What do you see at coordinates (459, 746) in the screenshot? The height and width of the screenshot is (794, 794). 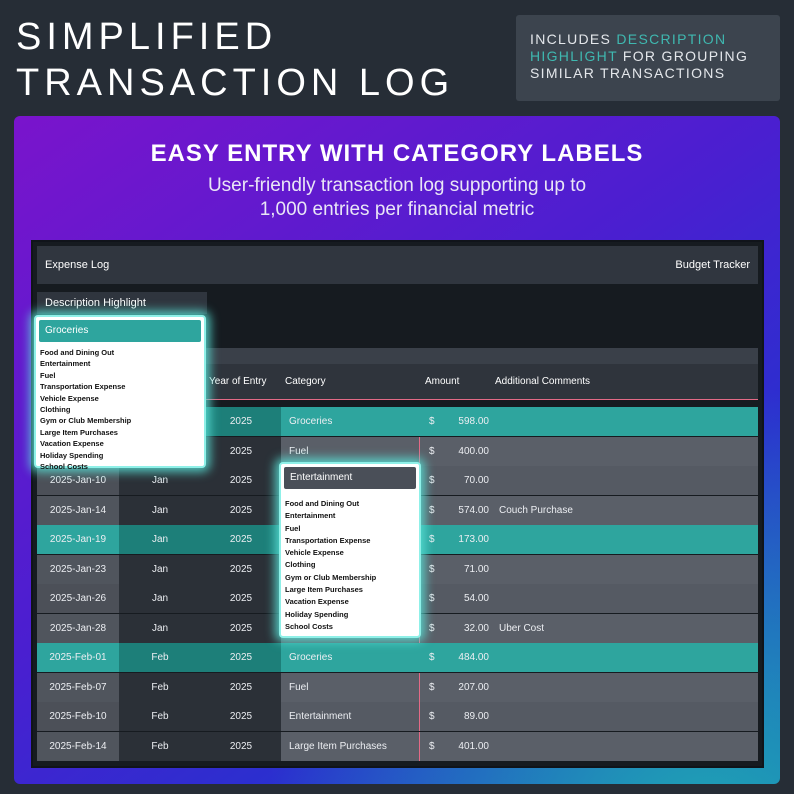 I see `amount-cell: 401.00` at bounding box center [459, 746].